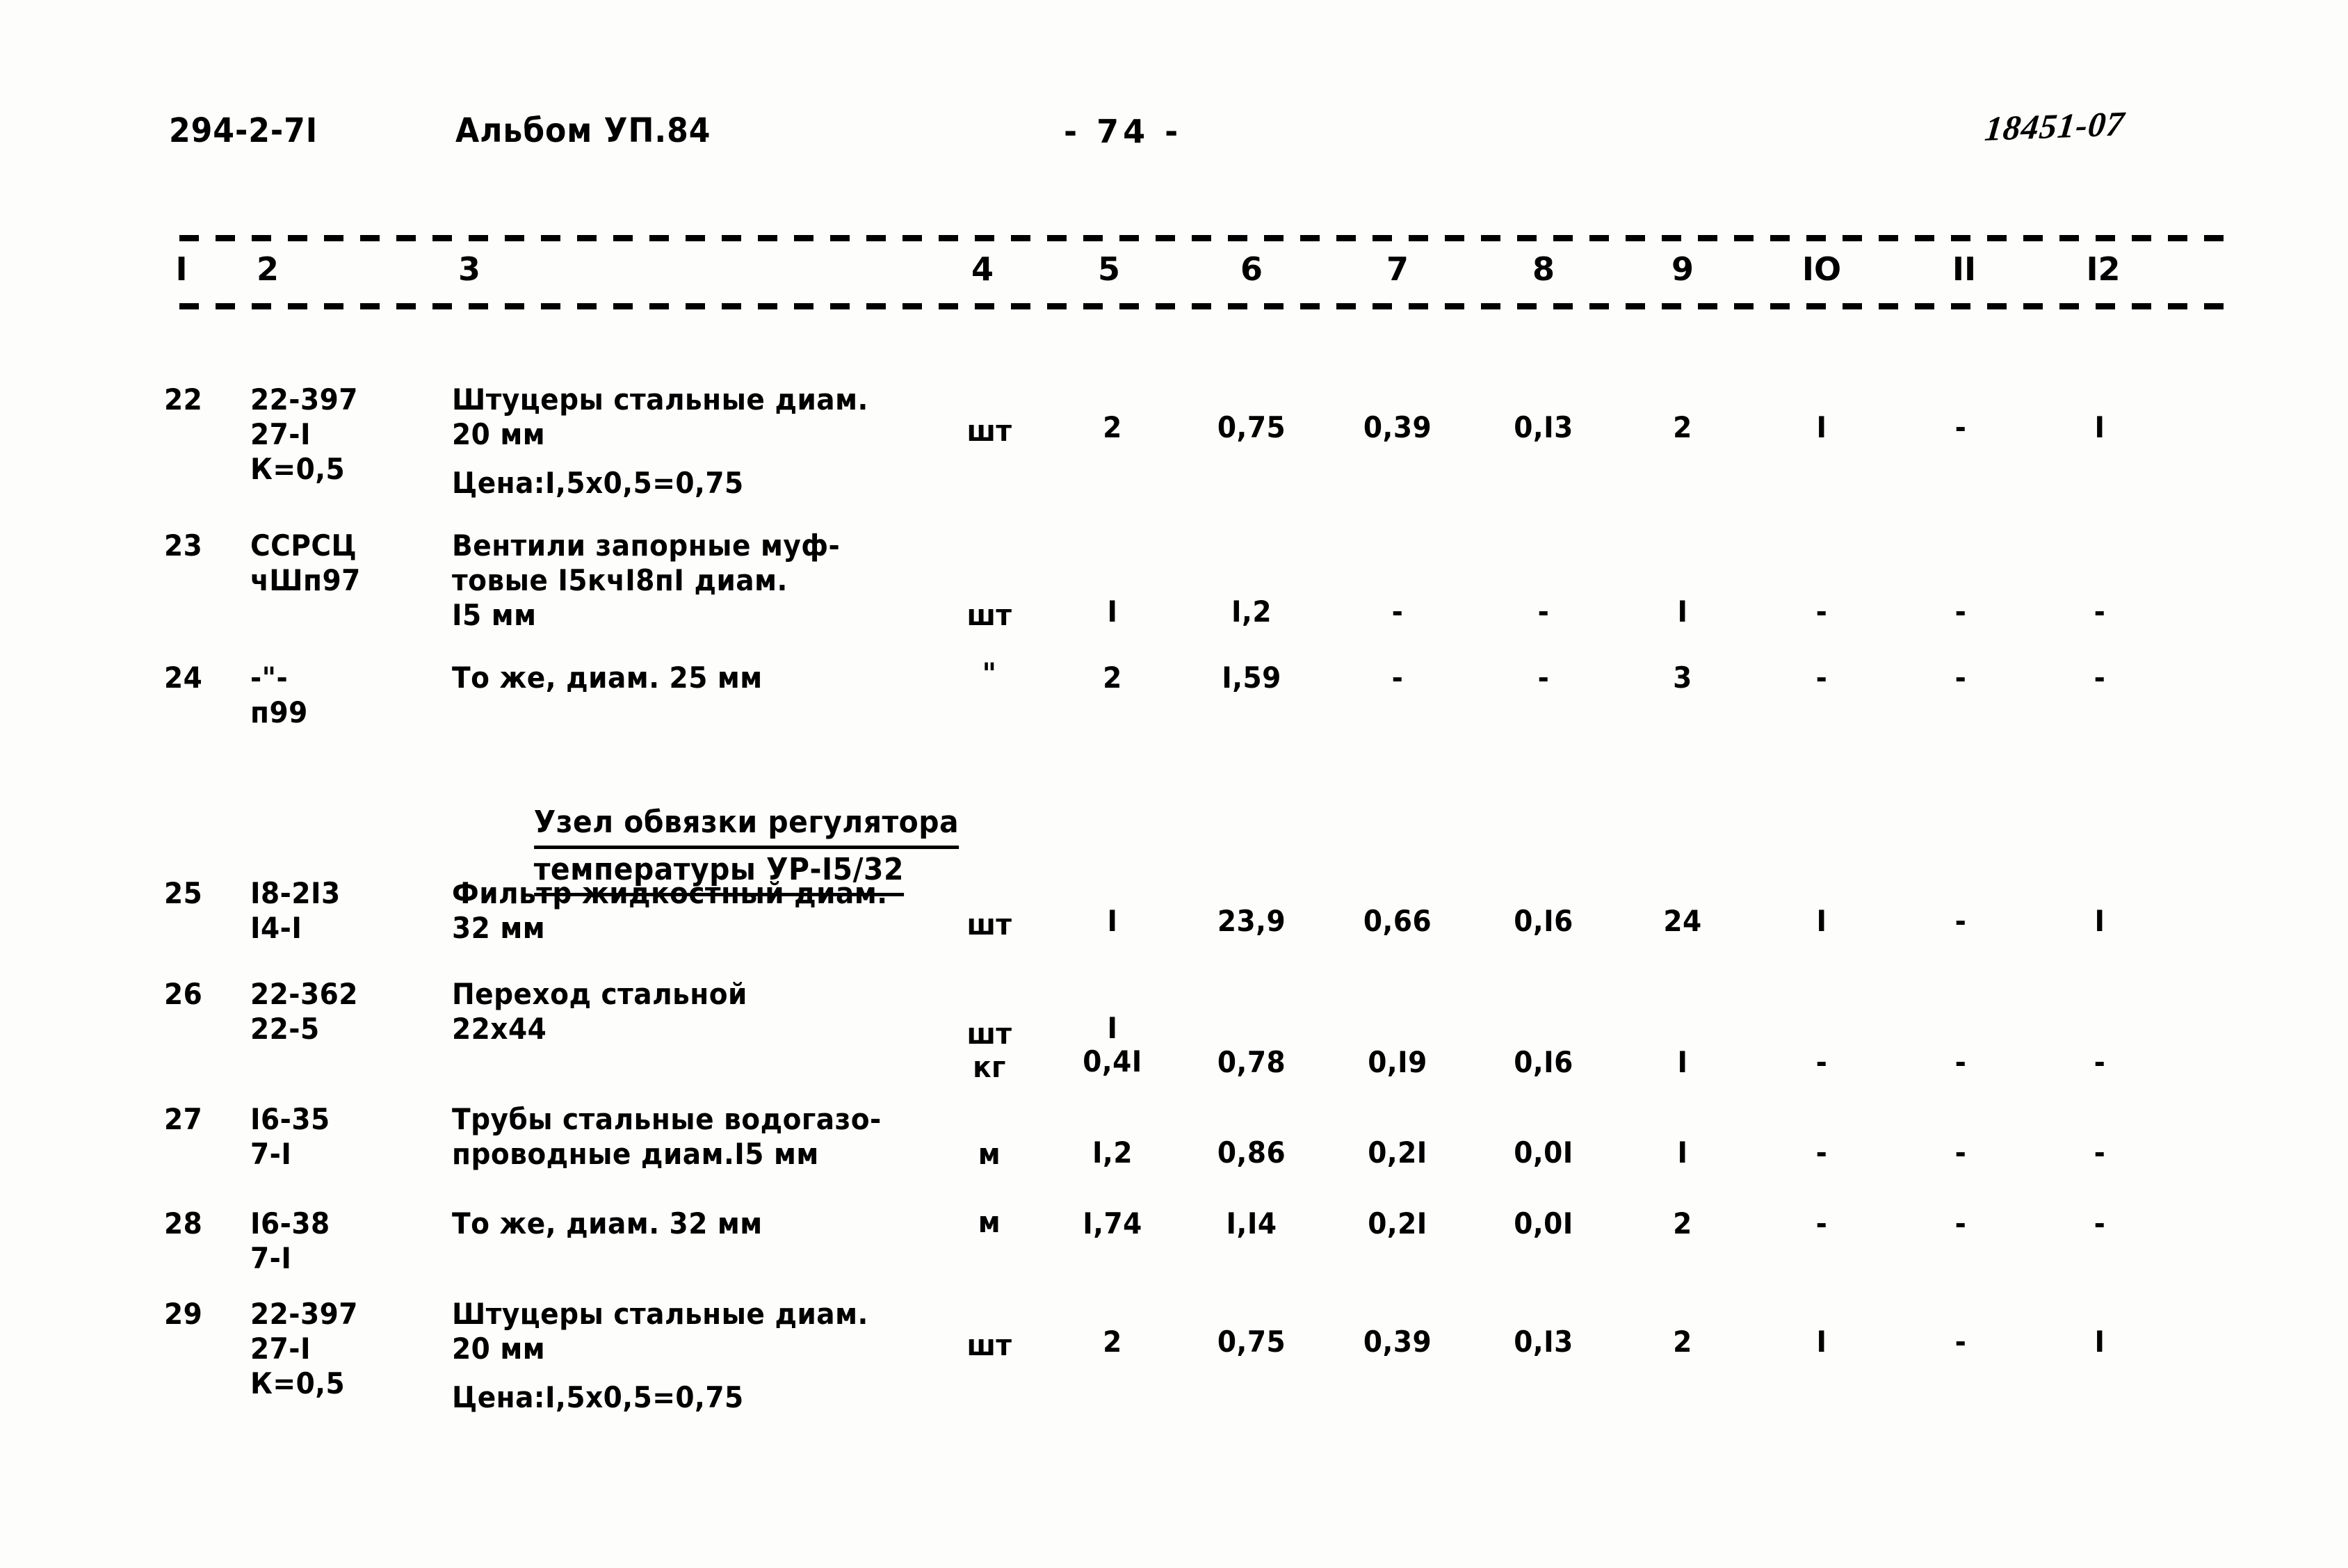 Image resolution: width=2348 pixels, height=1568 pixels. I want to click on row-value-9: 3, so click(1683, 678).